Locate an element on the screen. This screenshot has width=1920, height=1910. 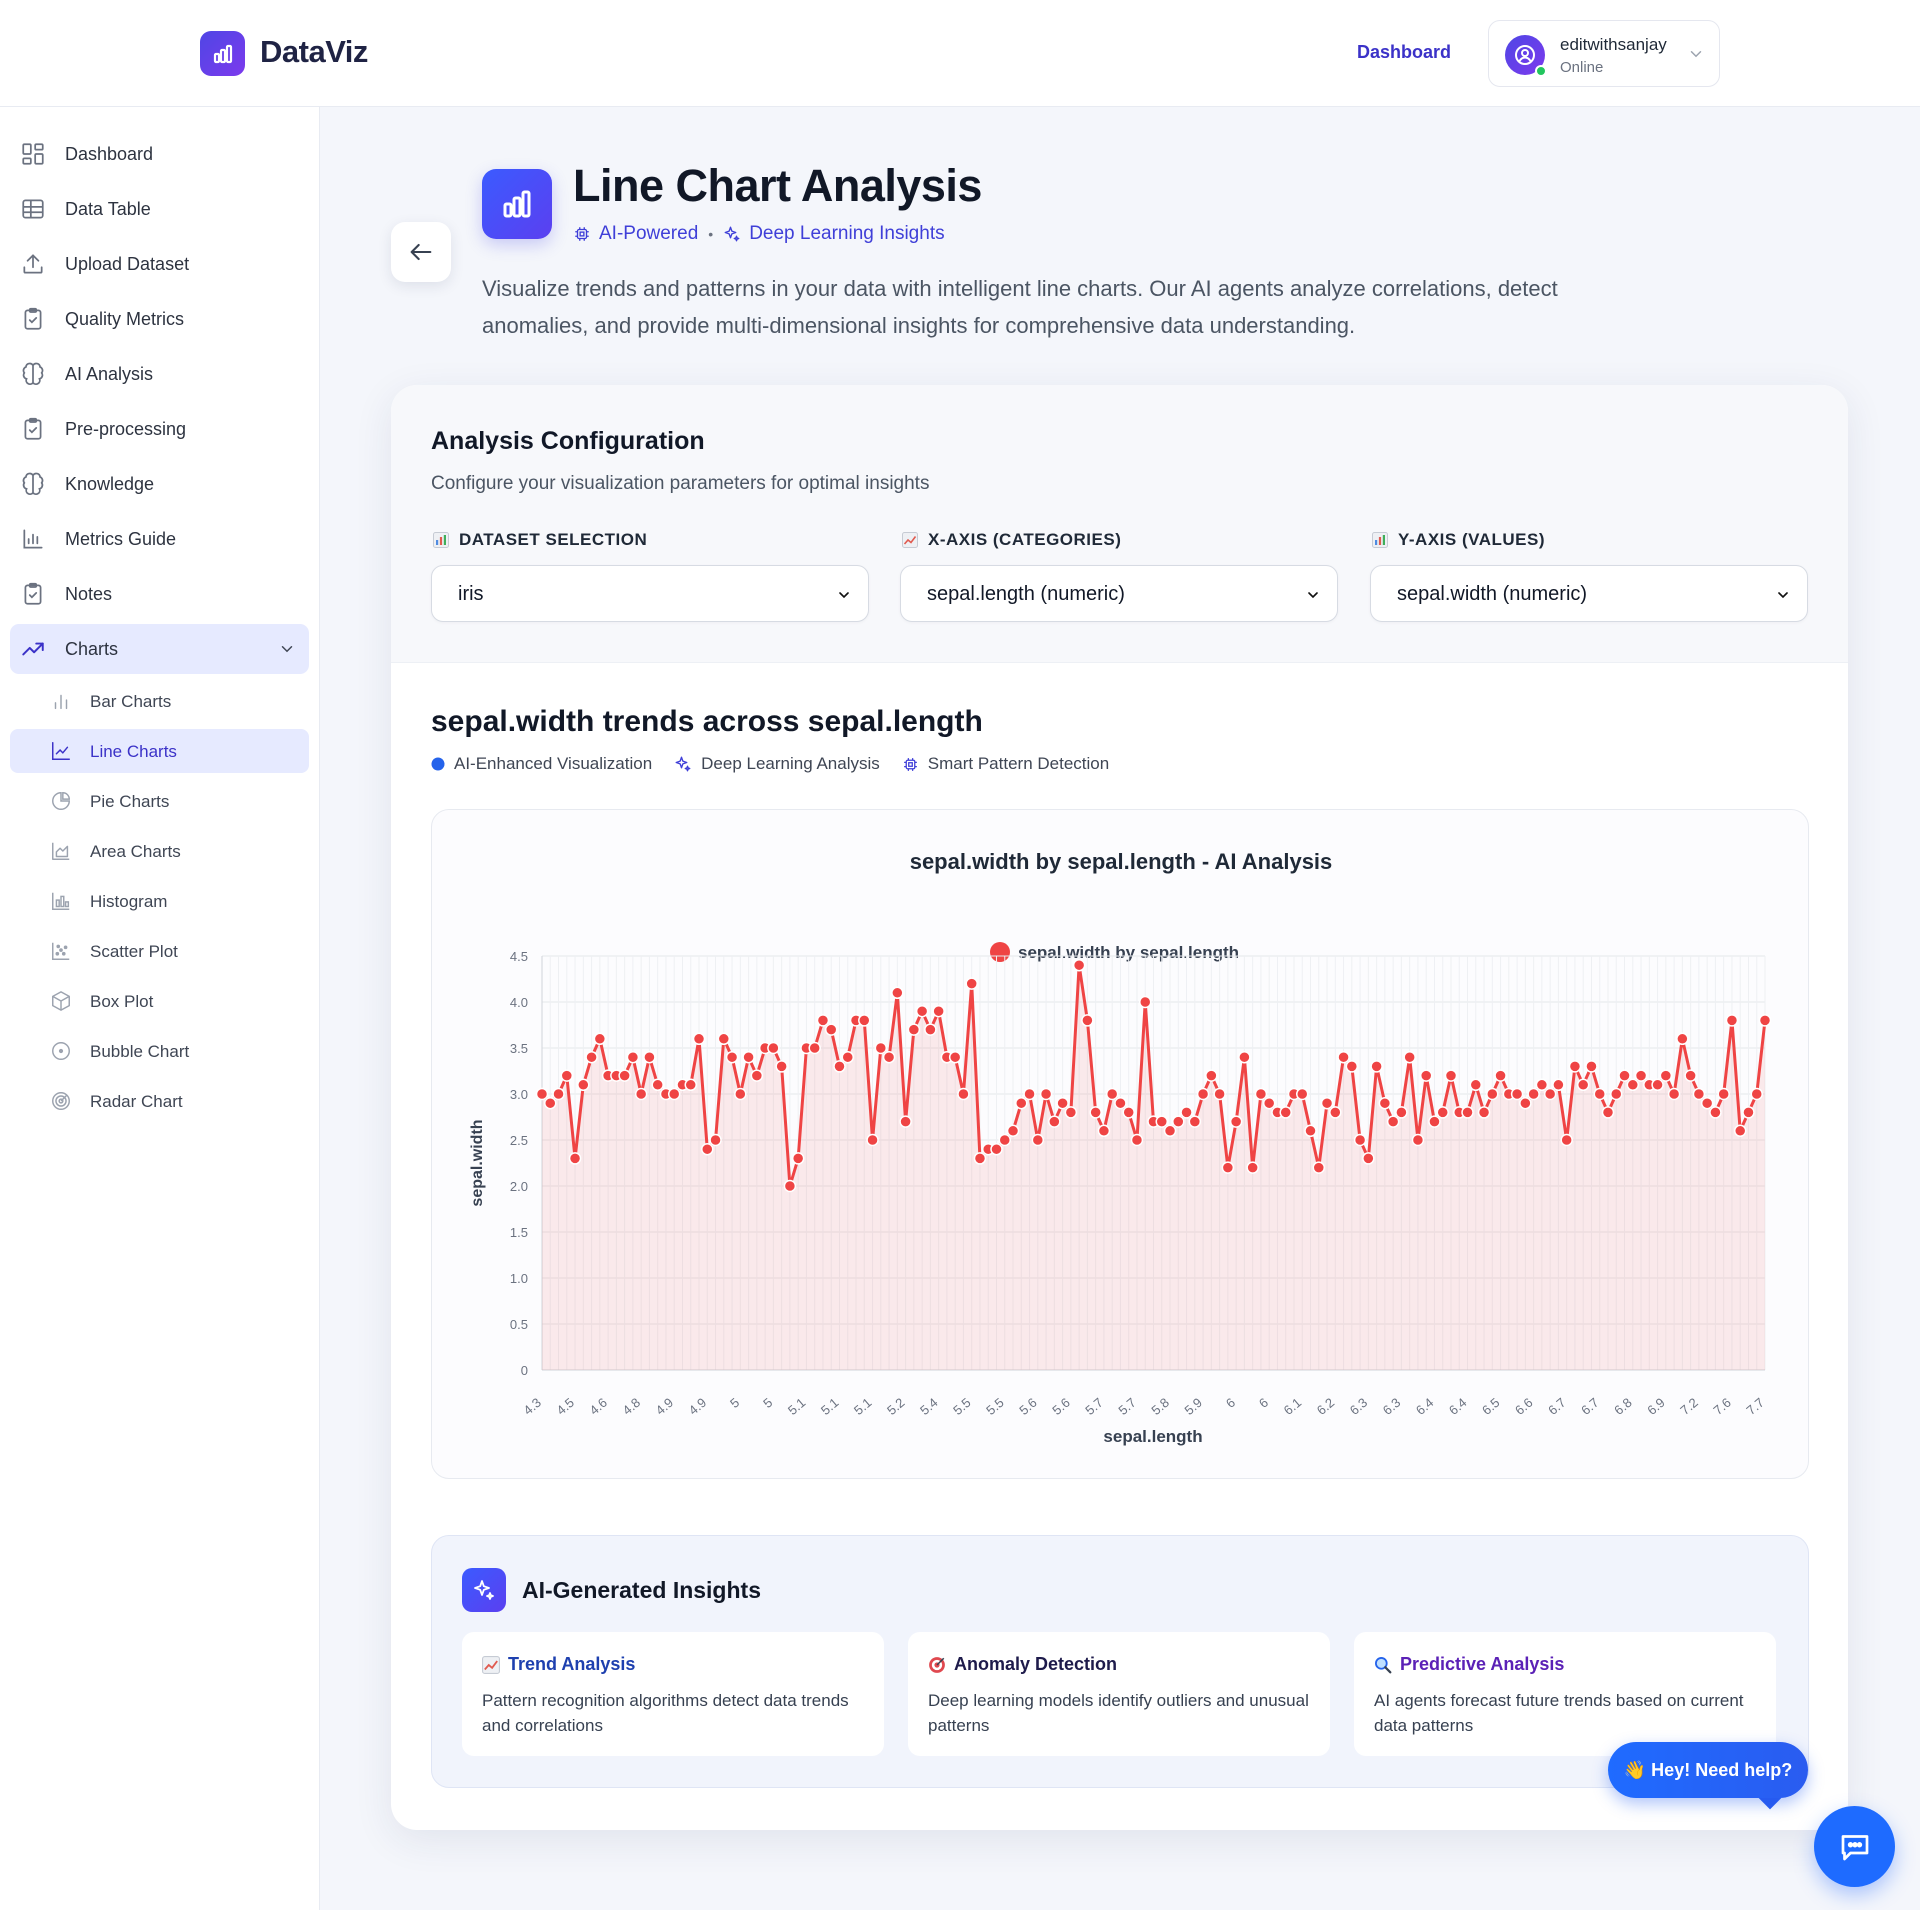
brand-name: DataViz is located at coordinates (314, 52).